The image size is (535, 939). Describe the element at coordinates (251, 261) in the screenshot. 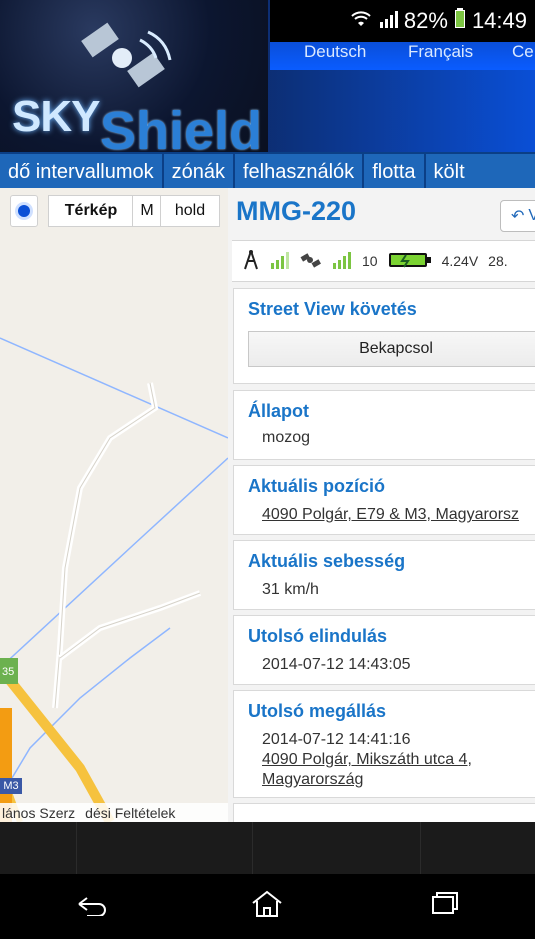

I see `antenna-icon` at that location.